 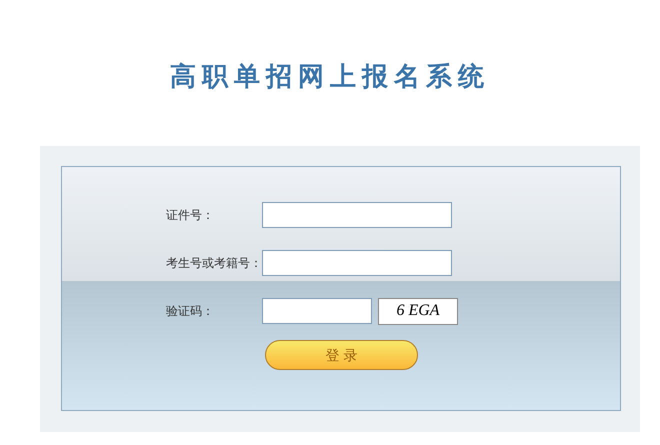 I want to click on field-label: 证件号：, so click(x=190, y=215).